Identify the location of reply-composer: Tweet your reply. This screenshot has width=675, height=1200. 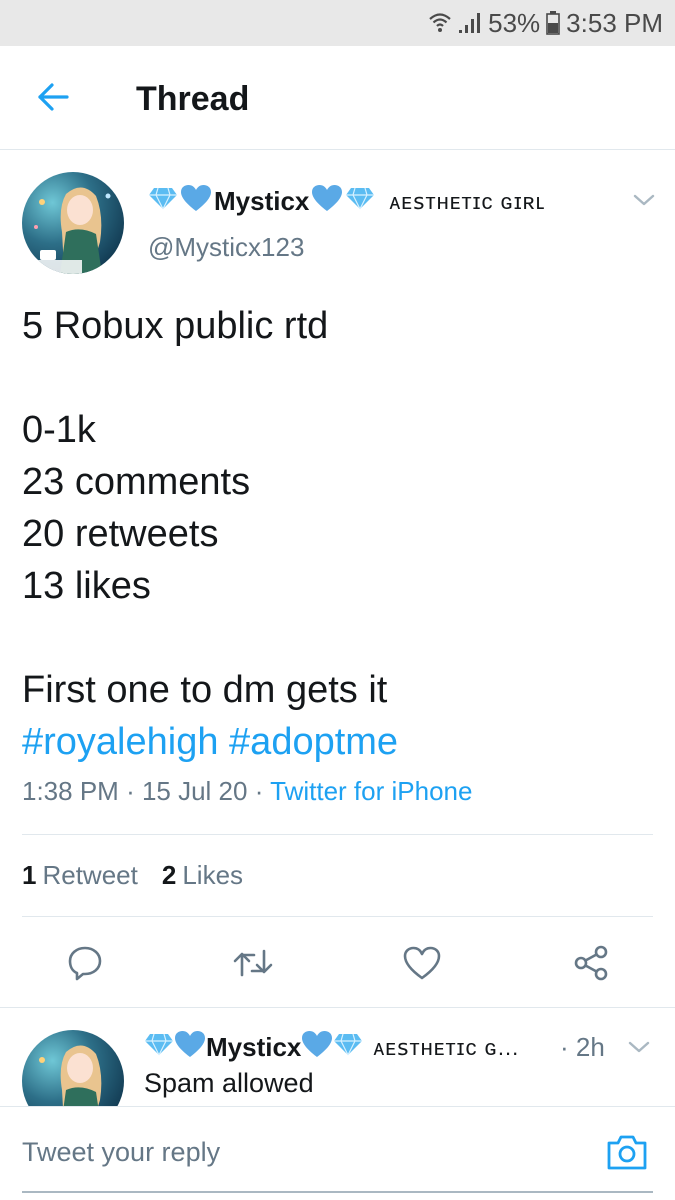
(337, 1153).